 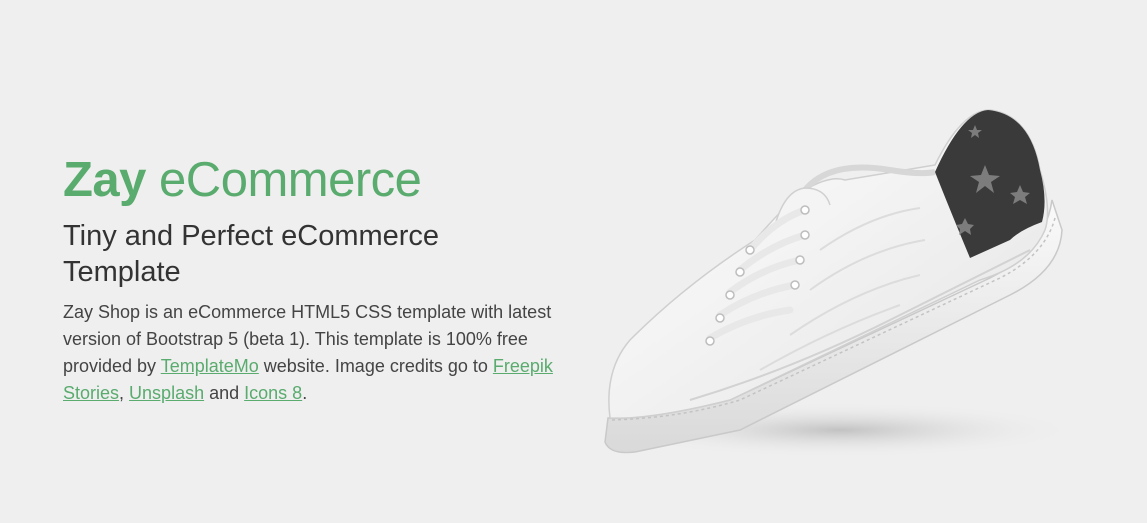 I want to click on hero-title-rest: eCommerce, so click(x=283, y=180).